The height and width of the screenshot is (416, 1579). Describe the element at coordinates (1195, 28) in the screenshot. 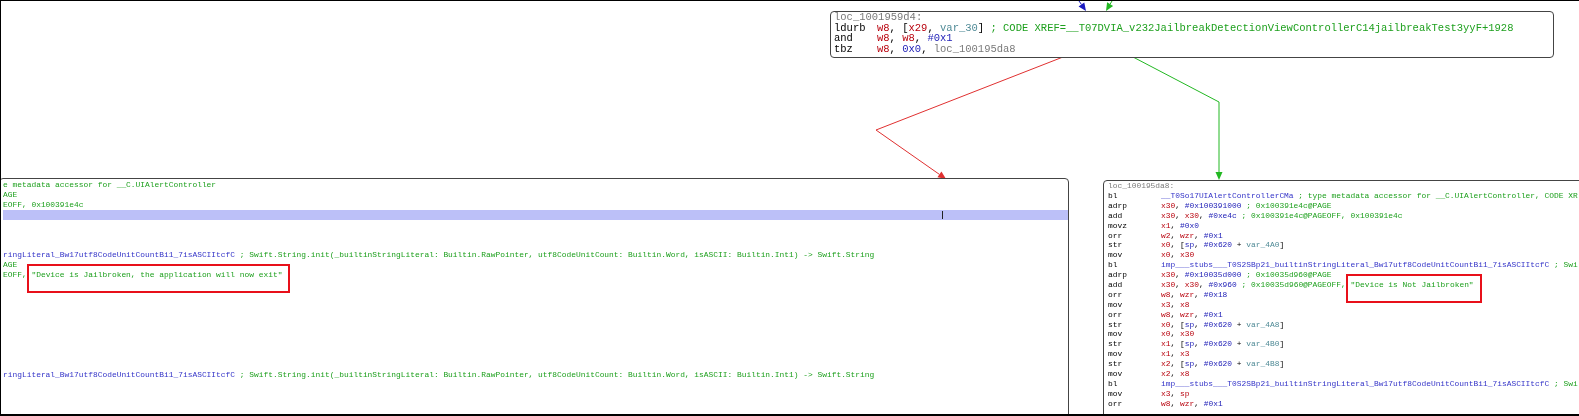

I see `operand-text: w8, [x29, var_30] ; CODE XREF=__T07DVIA_v232JailbreakDetectionViewControllerC14jailbreakTest3yyF+1928` at that location.